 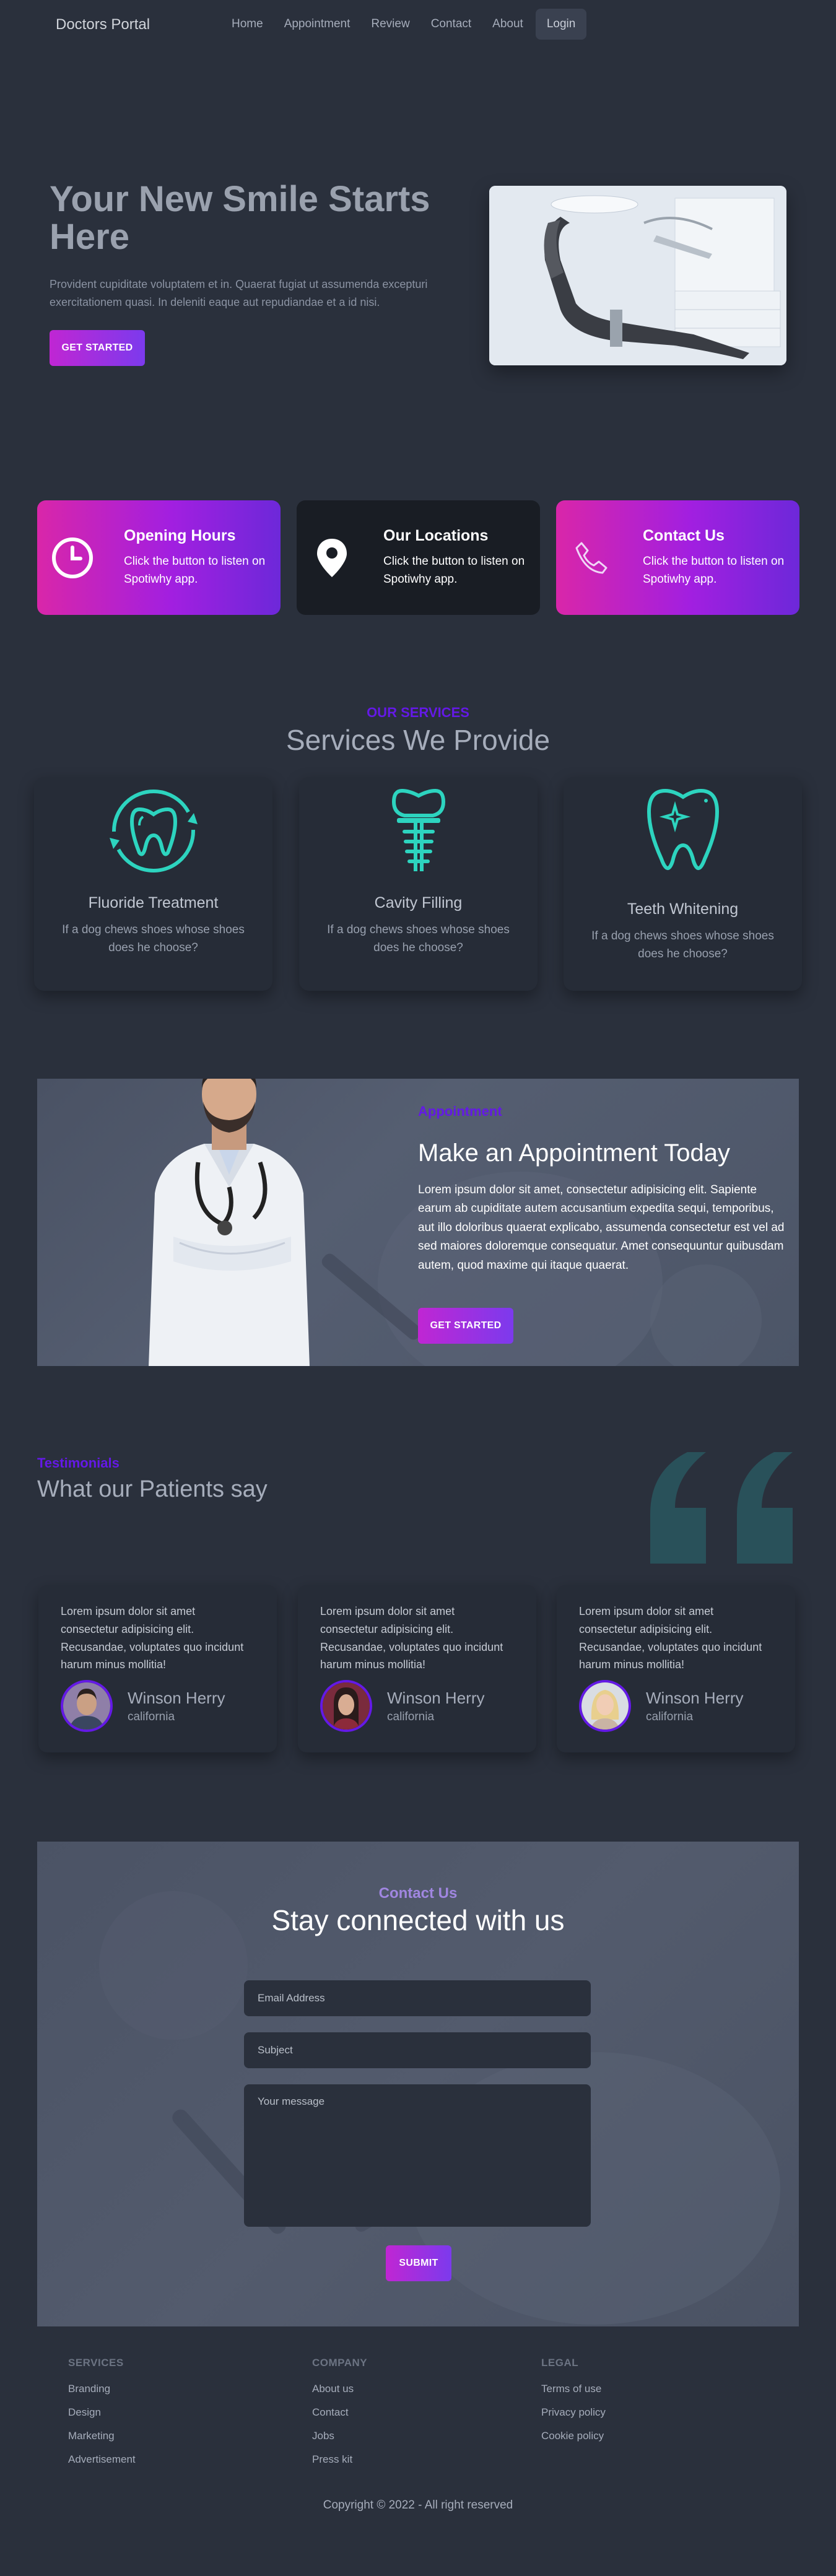 I want to click on footer-link-design: Design, so click(x=102, y=2412).